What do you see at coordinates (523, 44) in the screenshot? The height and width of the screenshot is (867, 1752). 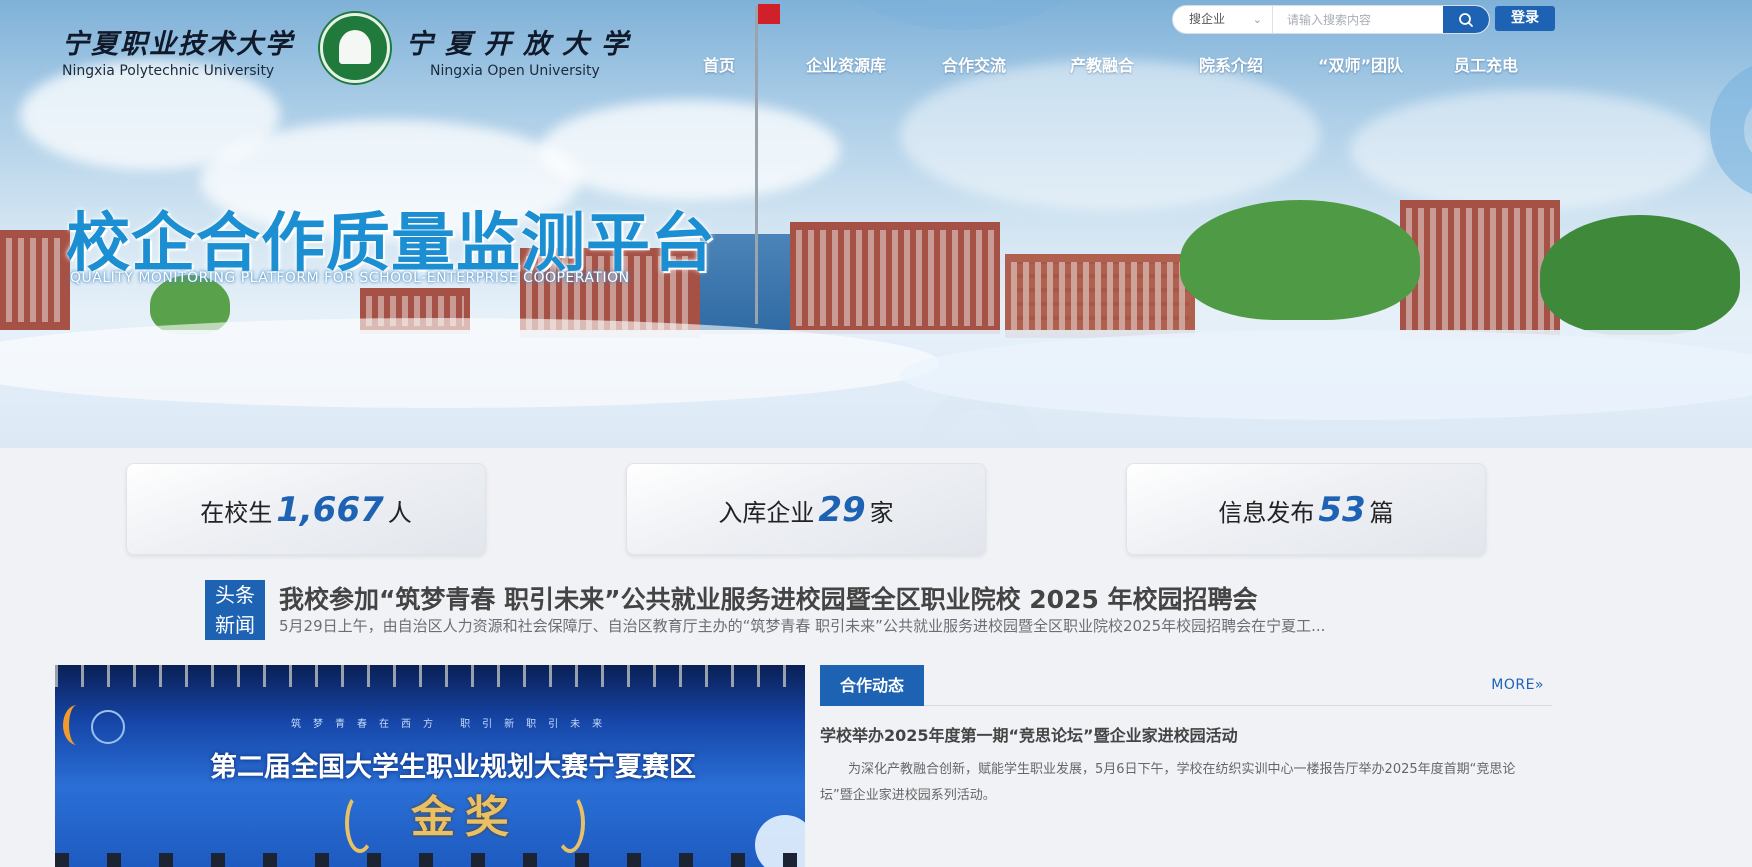 I see `logo-no-cn: 宁夏开放大学` at bounding box center [523, 44].